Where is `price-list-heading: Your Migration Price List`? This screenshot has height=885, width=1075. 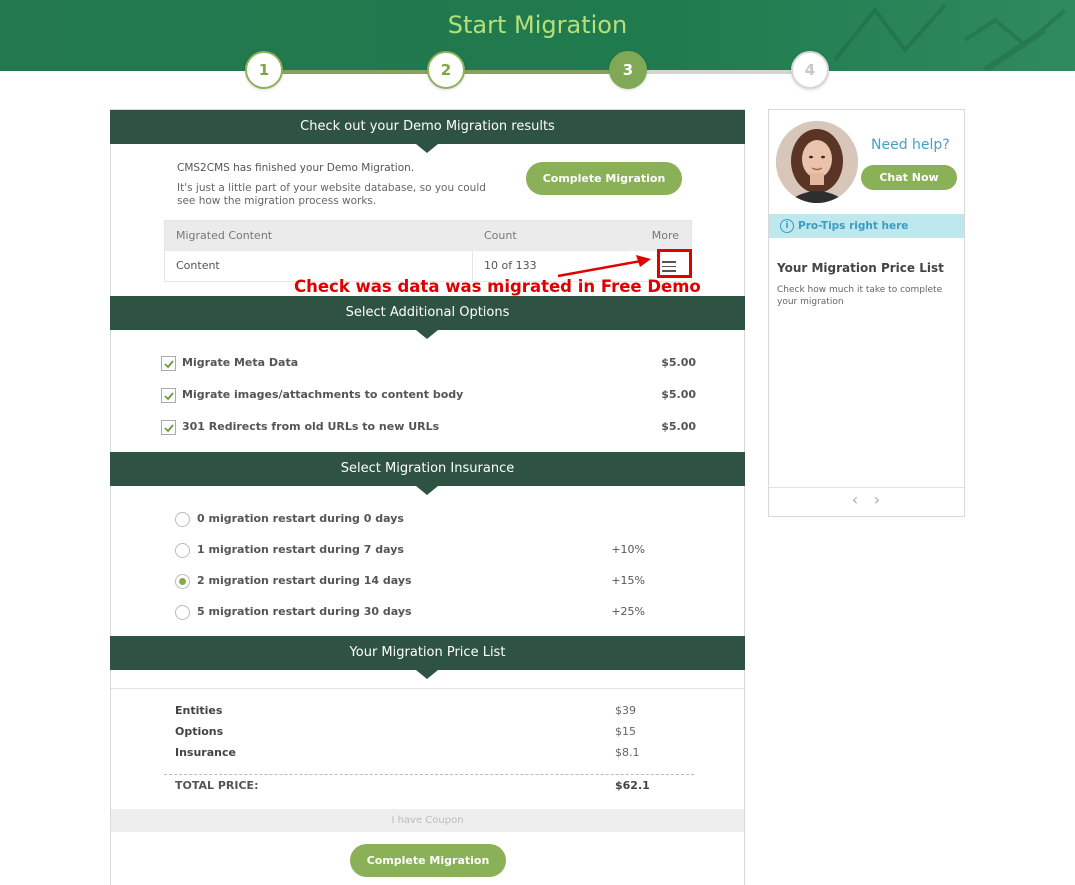
price-list-heading: Your Migration Price List is located at coordinates (427, 657).